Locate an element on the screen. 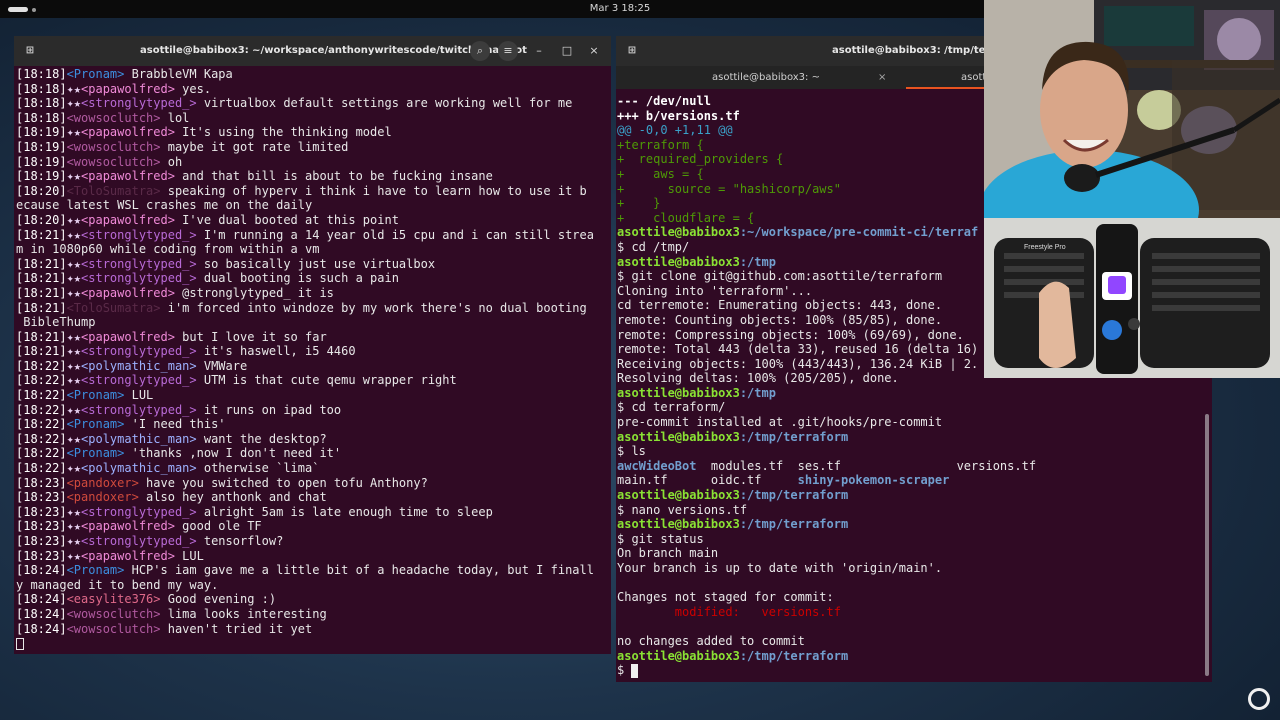 The width and height of the screenshot is (1280, 720). close-icon: × is located at coordinates (594, 51).